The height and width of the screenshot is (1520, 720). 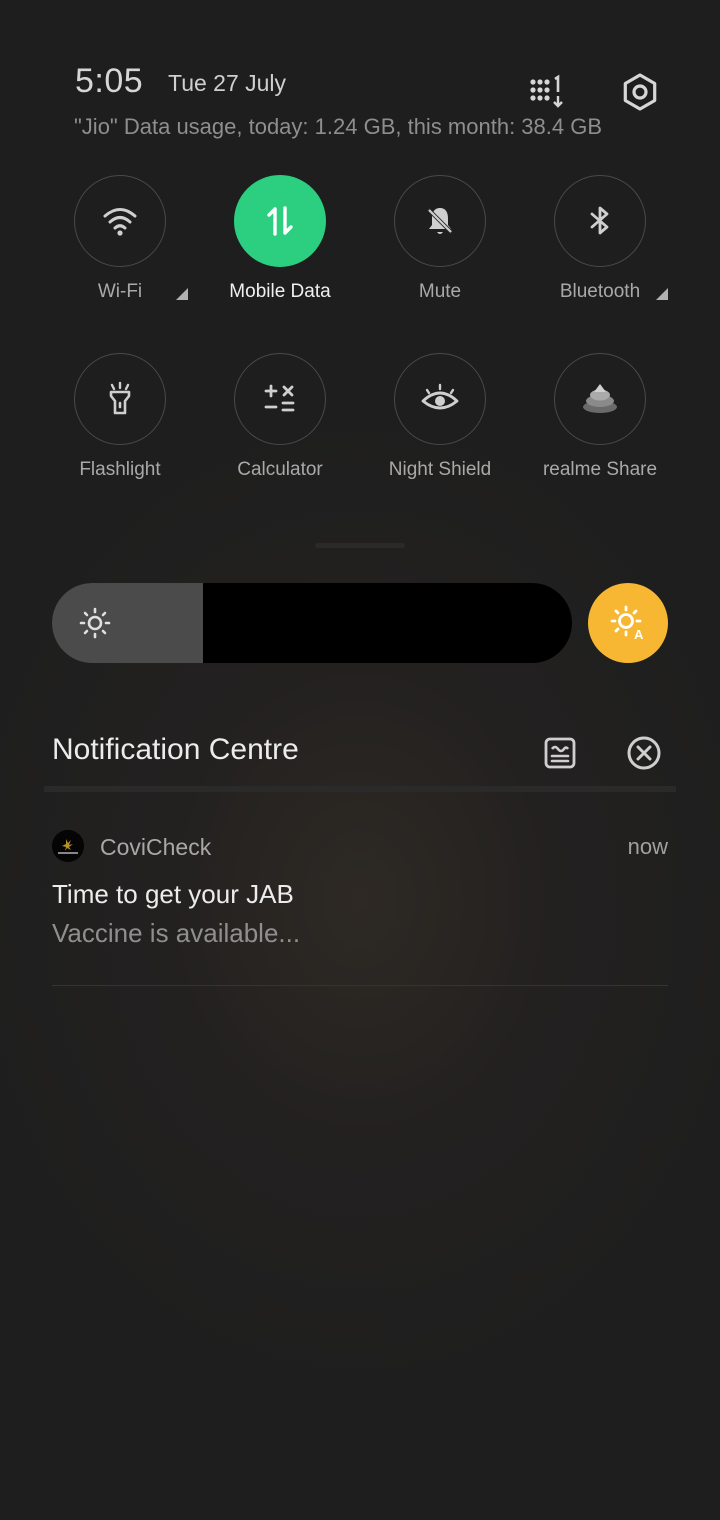 I want to click on dial-grid-icon, so click(x=546, y=92).